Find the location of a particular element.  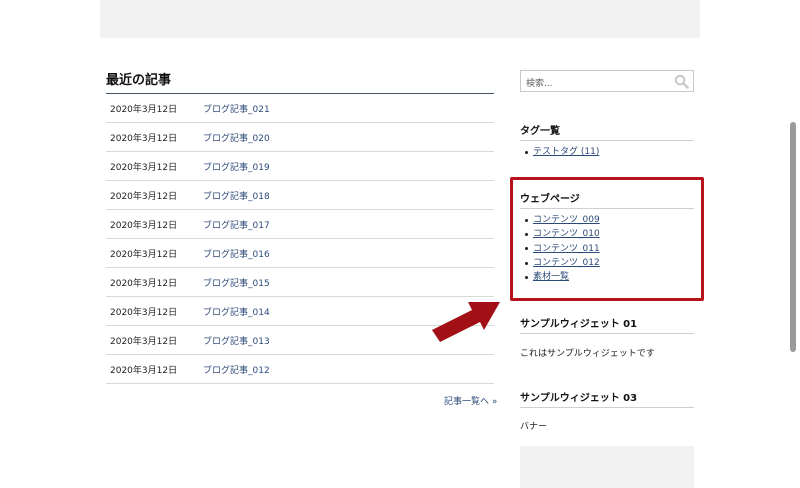

top-banner is located at coordinates (400, 19).